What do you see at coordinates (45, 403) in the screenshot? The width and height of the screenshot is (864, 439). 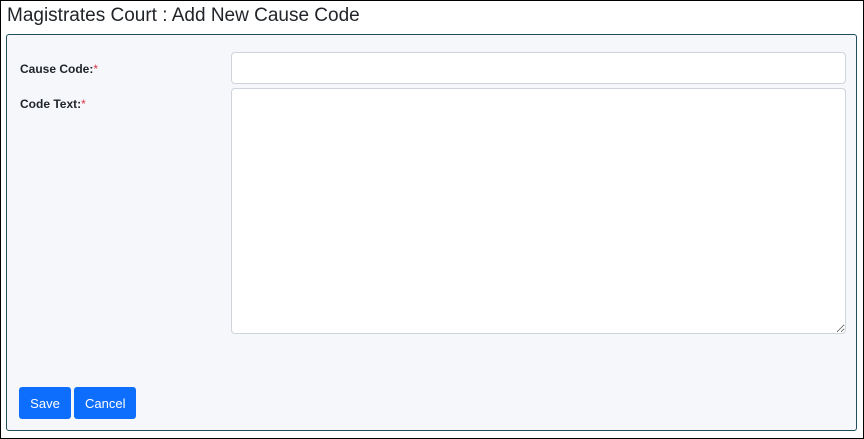 I see `save-button: Save` at bounding box center [45, 403].